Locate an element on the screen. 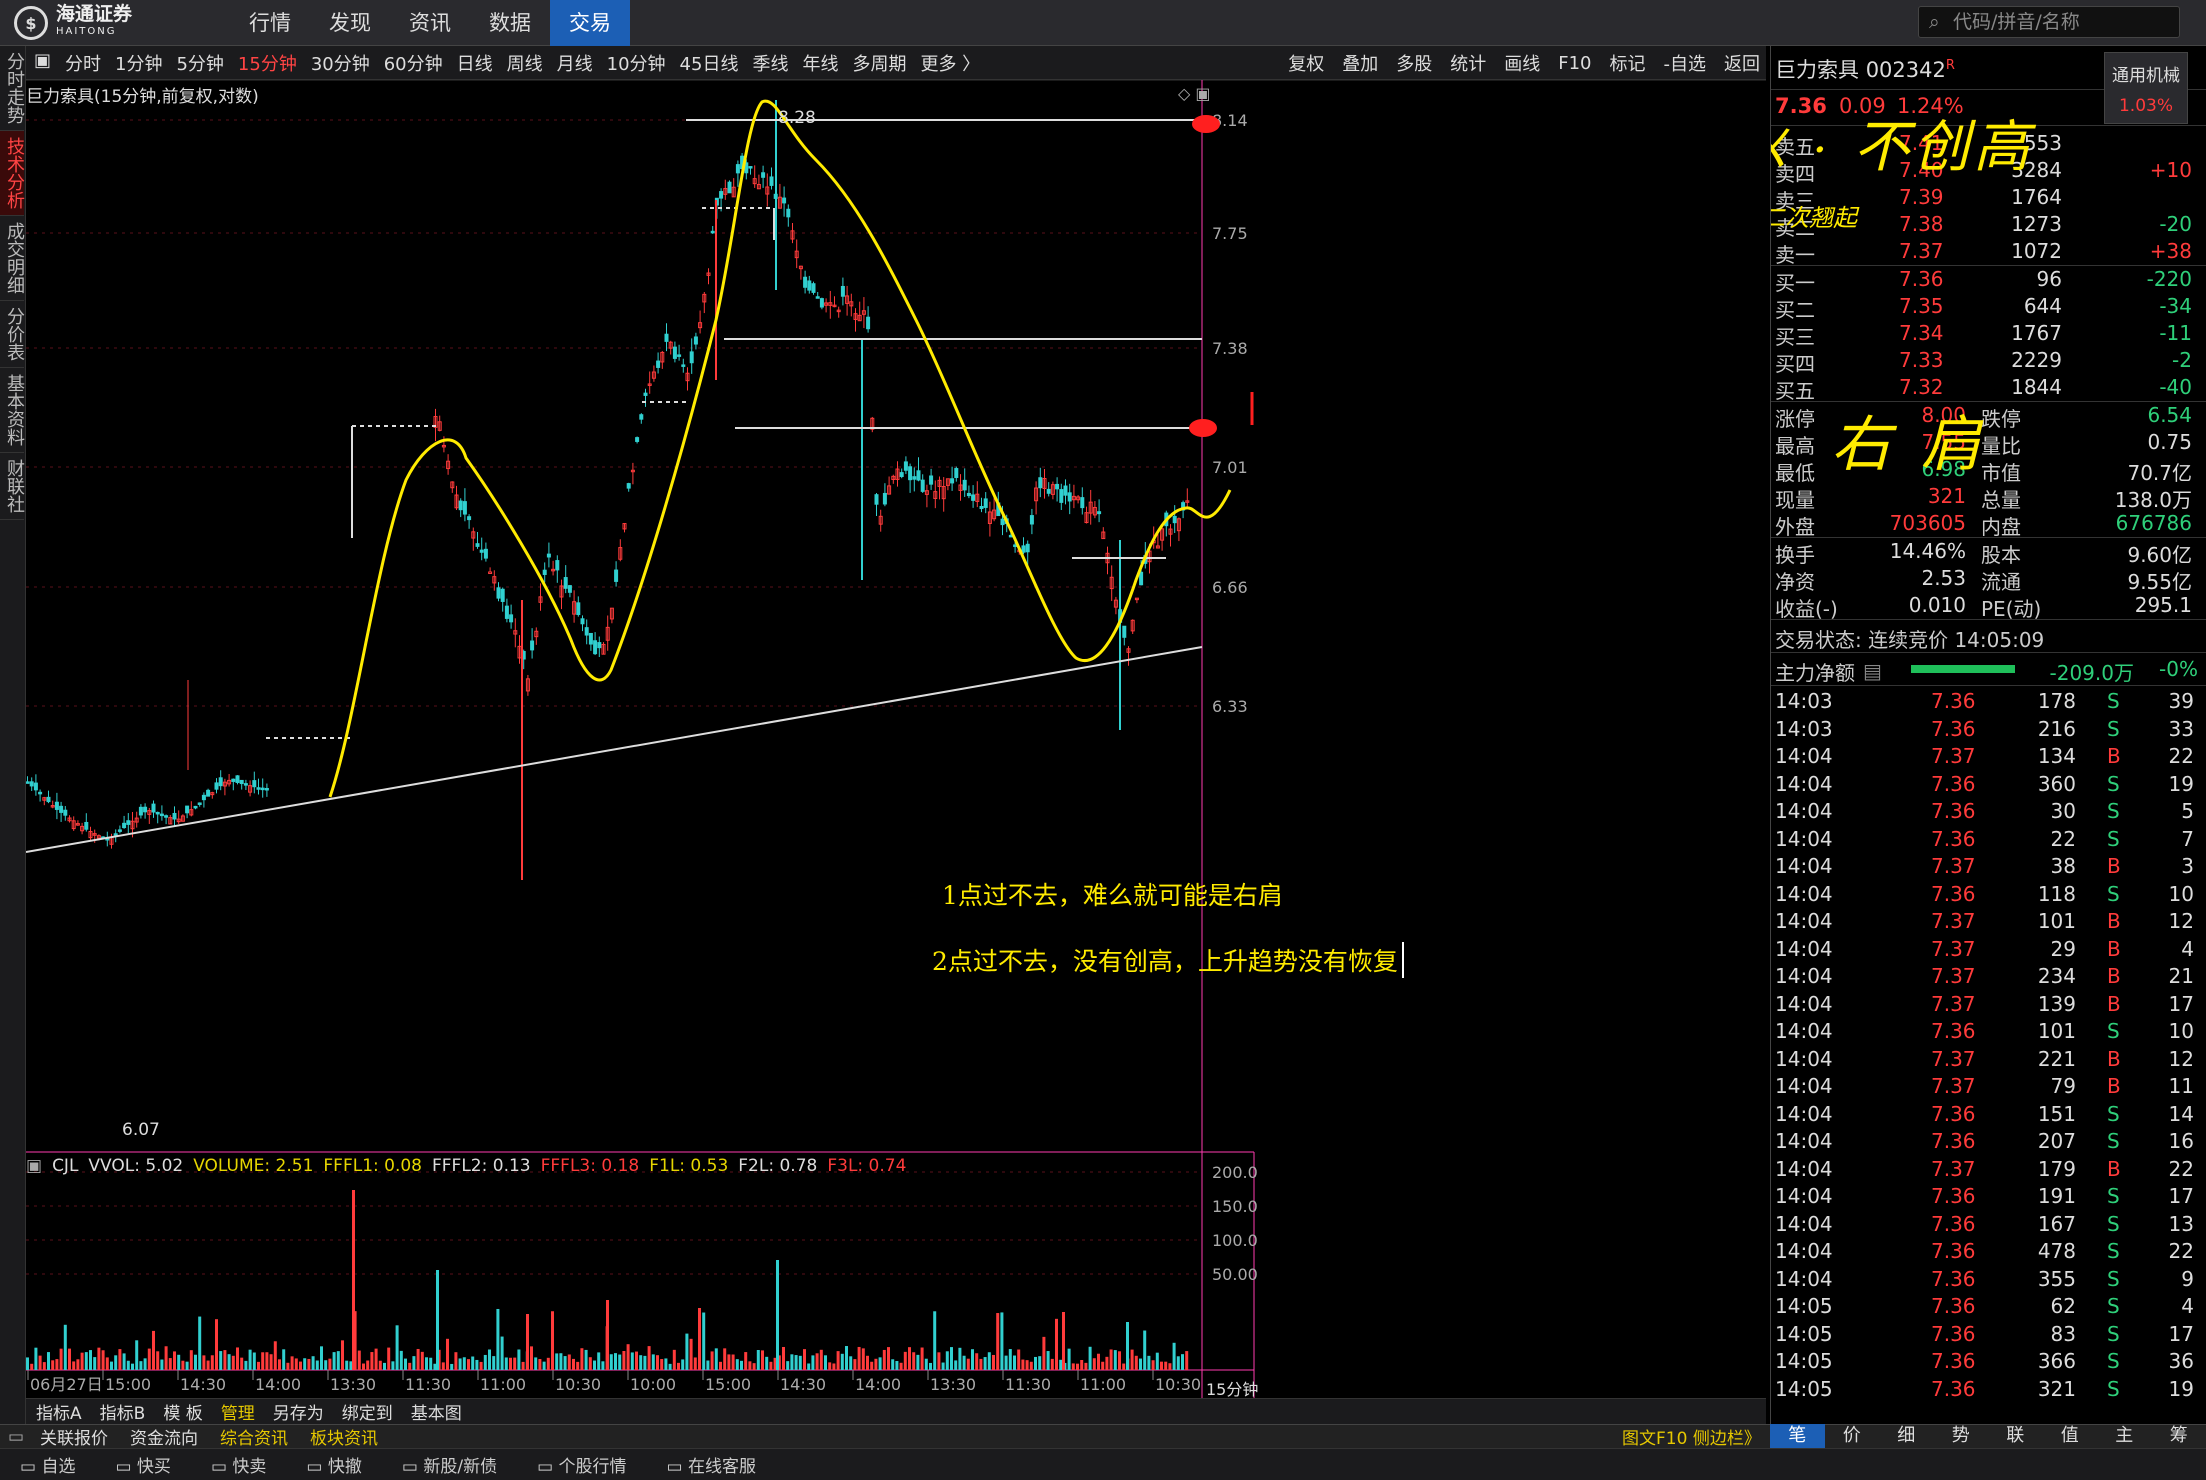 This screenshot has height=1480, width=2206. tick-time: 14:04 is located at coordinates (1804, 838).